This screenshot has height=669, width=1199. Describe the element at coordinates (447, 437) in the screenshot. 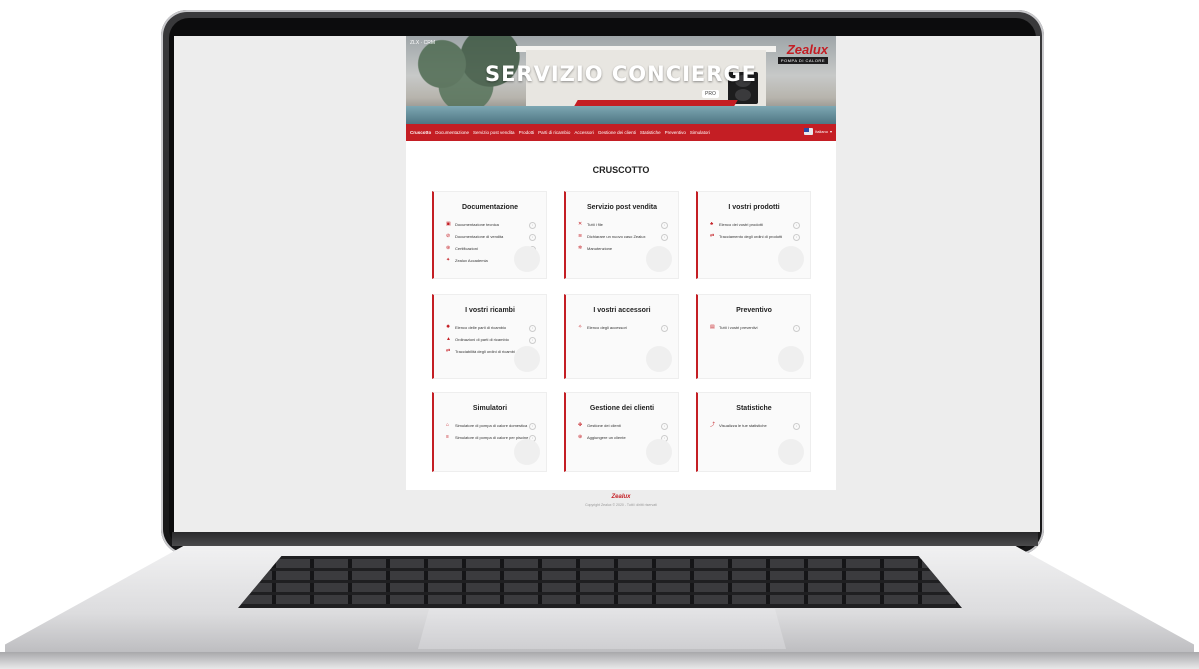

I see `pool-icon: ≡` at that location.